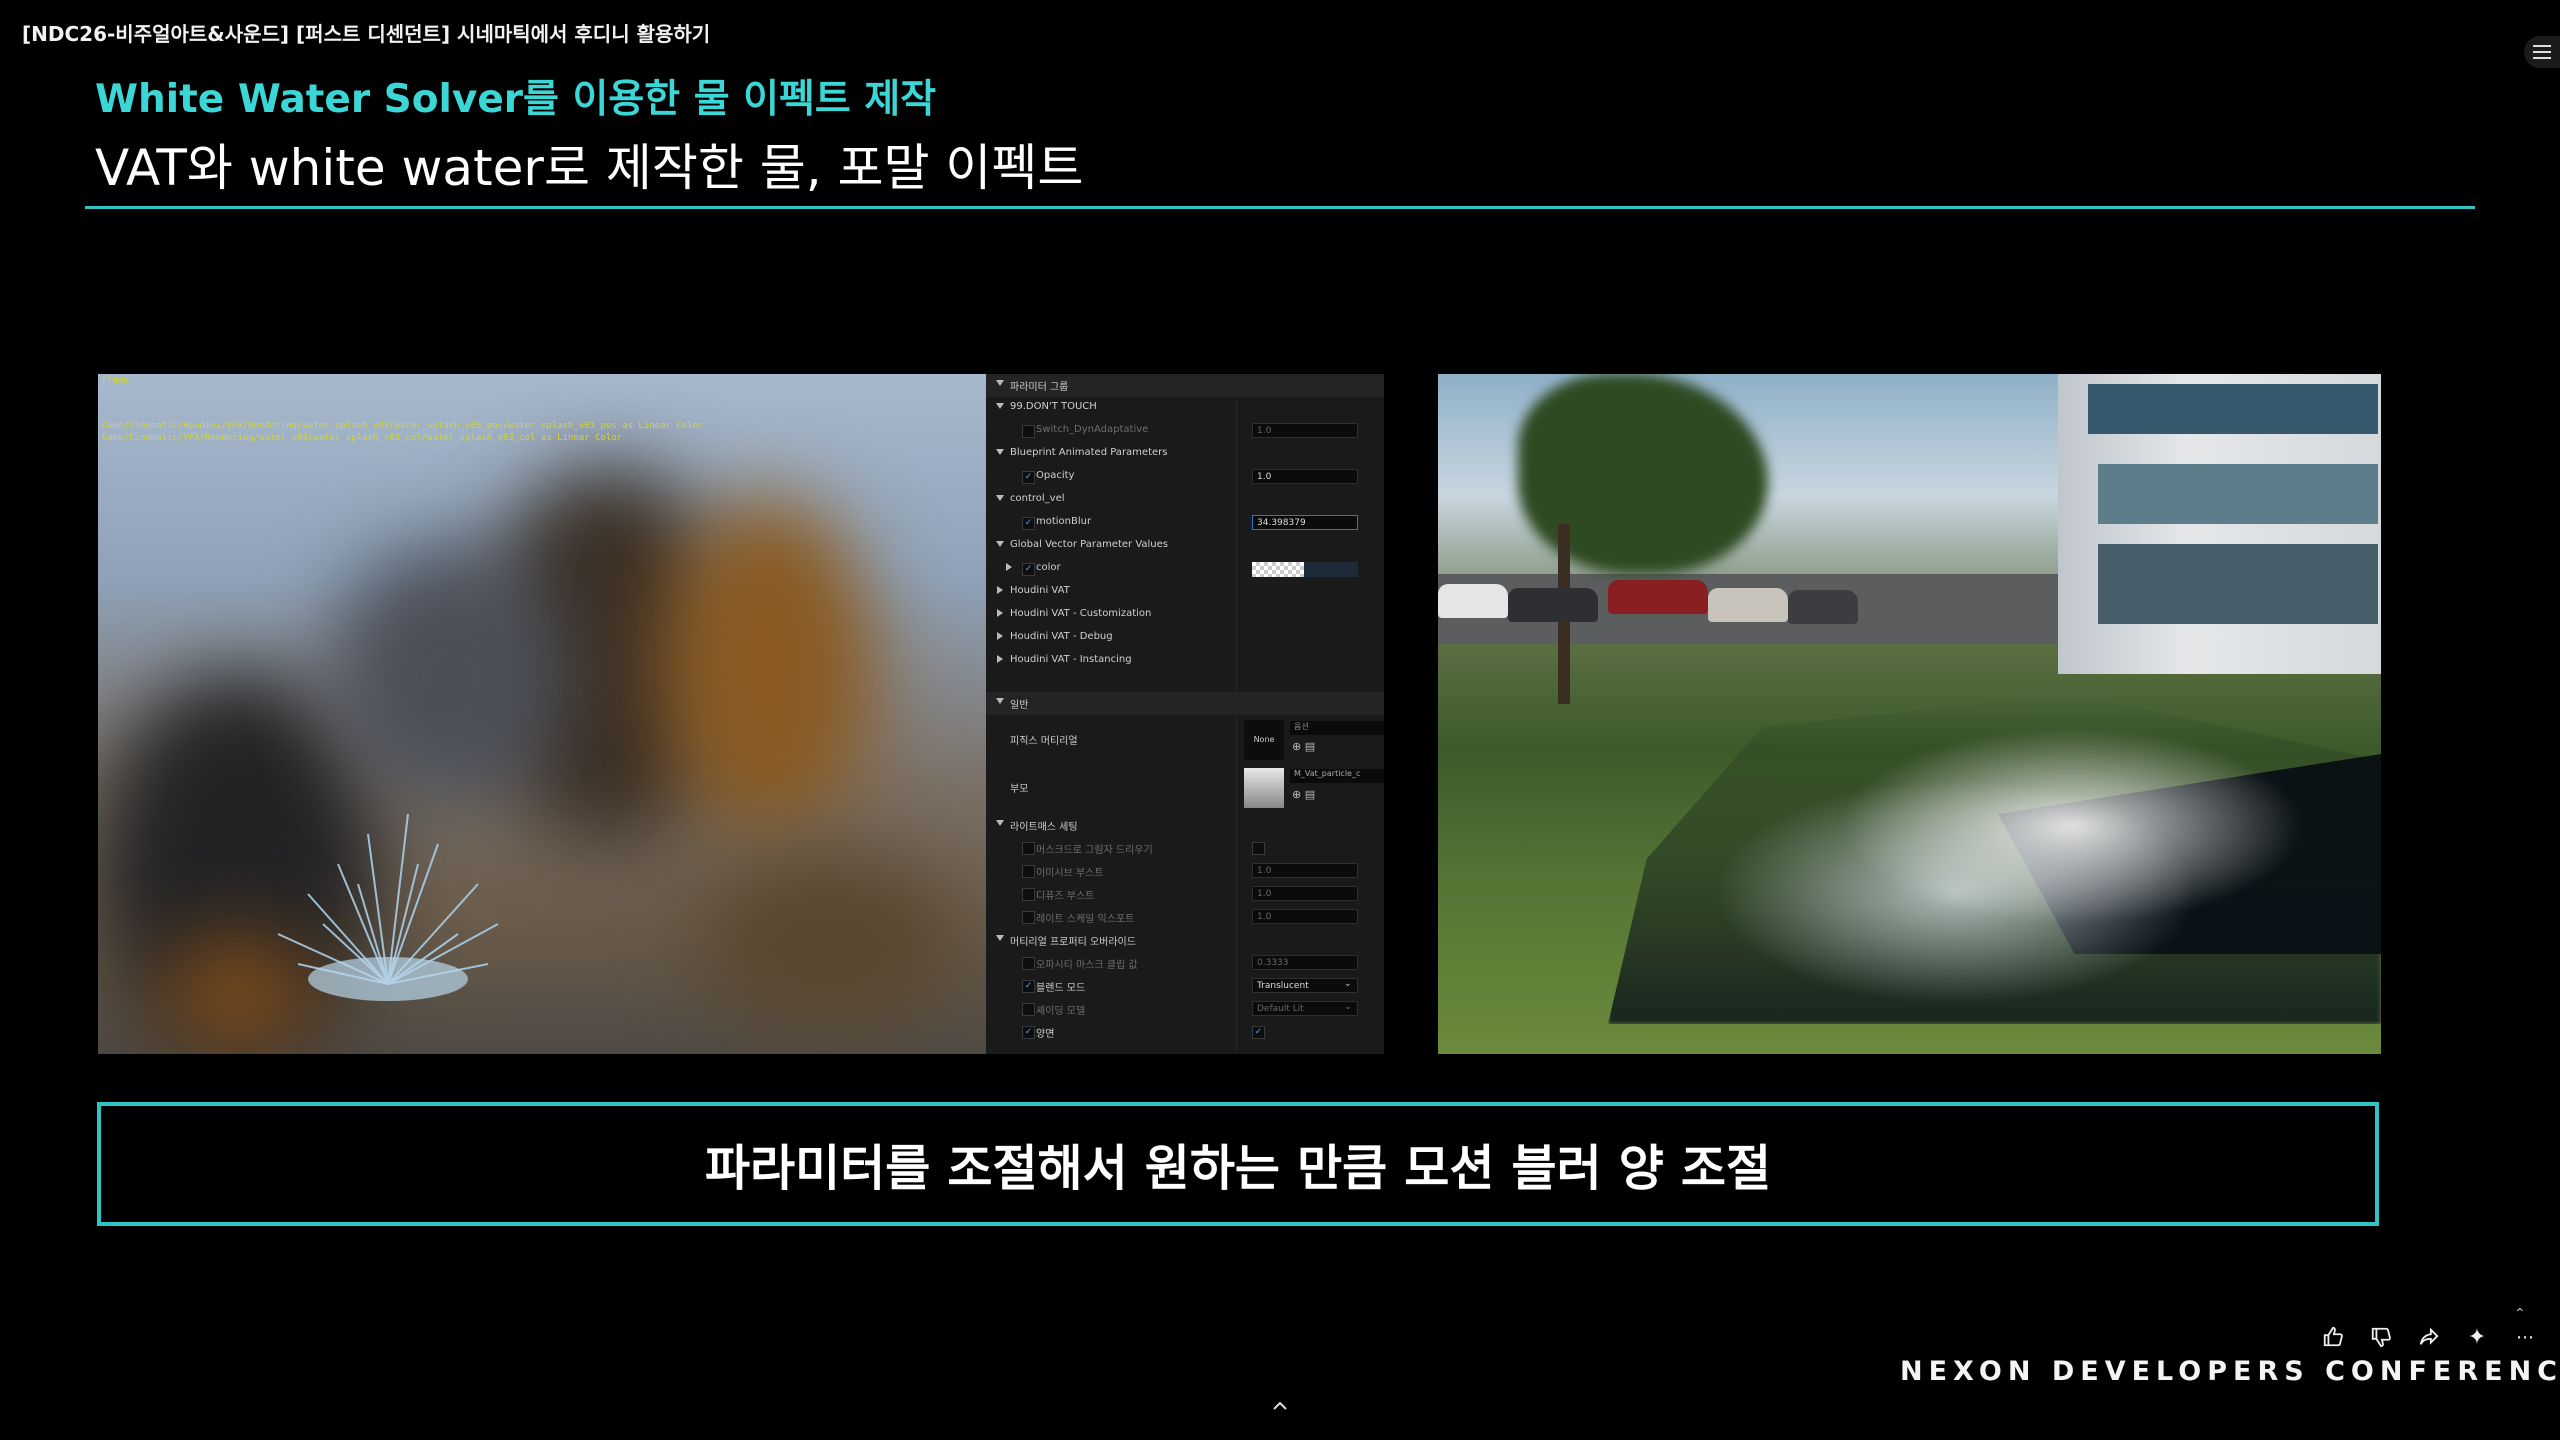  What do you see at coordinates (1185, 703) in the screenshot?
I see `section-general: 일반` at bounding box center [1185, 703].